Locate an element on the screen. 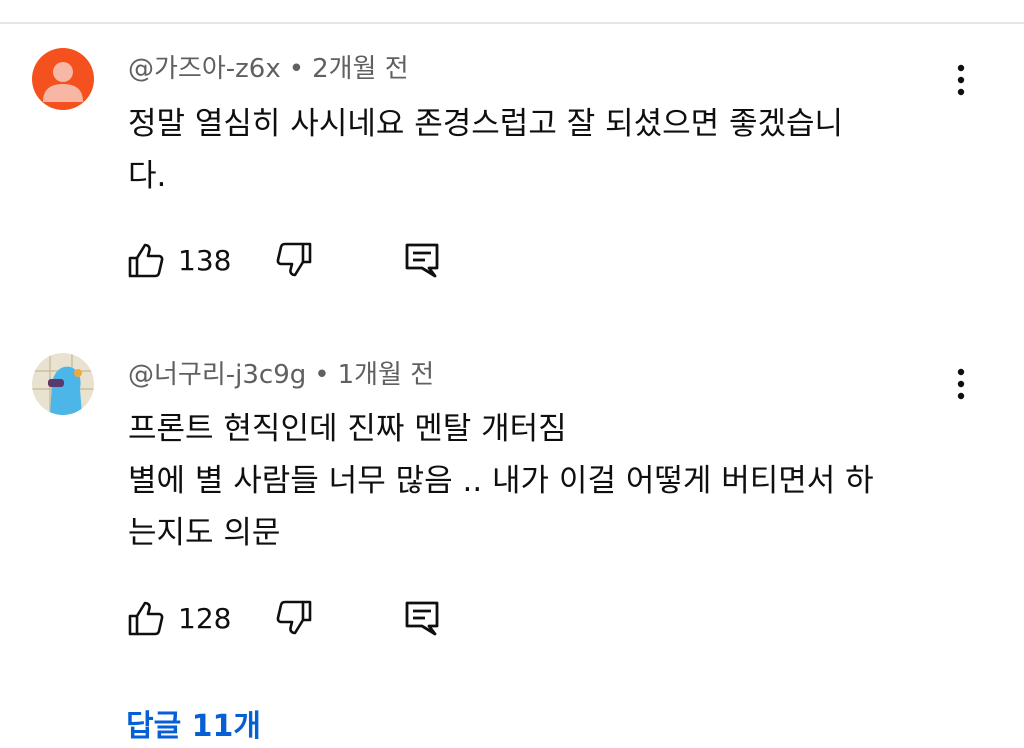 The width and height of the screenshot is (1024, 748). comment-line: 프론트 현직인데 진짜 멘탈 개터짐 is located at coordinates (347, 429).